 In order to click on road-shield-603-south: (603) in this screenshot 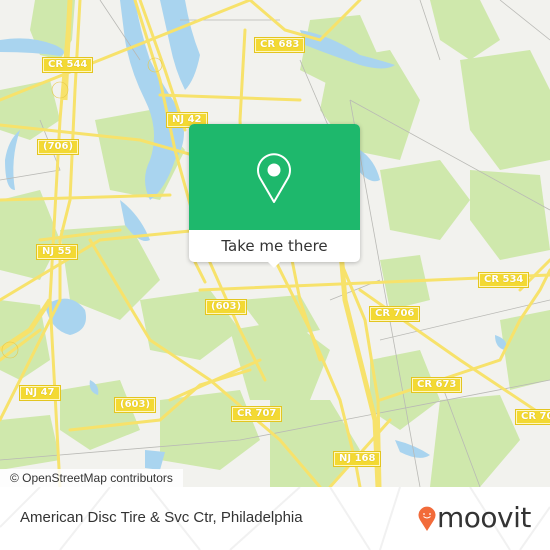, I will do `click(135, 405)`.